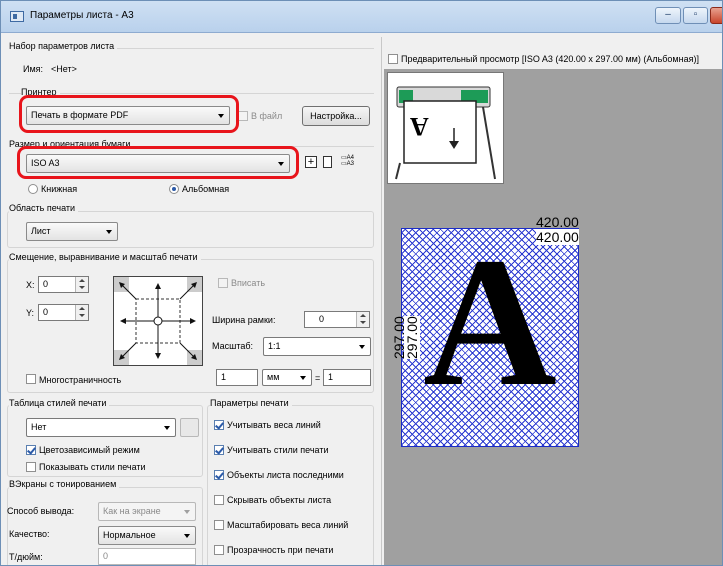  What do you see at coordinates (191, 93) in the screenshot?
I see `divider` at bounding box center [191, 93].